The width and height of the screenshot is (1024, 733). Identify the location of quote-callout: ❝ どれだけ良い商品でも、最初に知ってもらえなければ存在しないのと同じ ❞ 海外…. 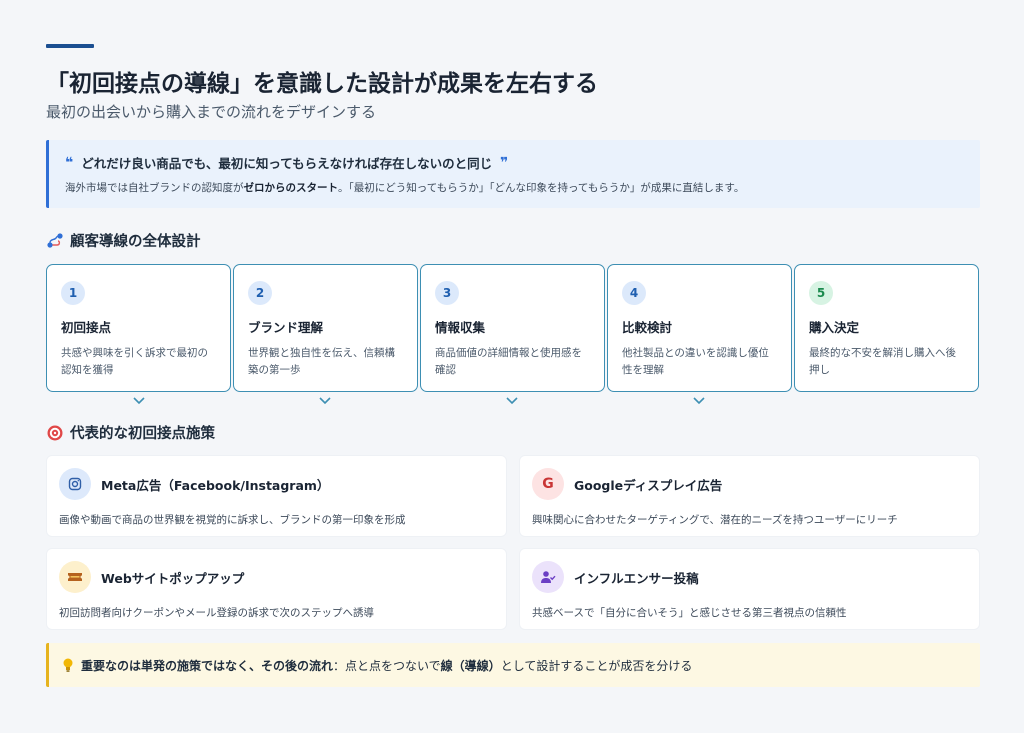
(513, 174).